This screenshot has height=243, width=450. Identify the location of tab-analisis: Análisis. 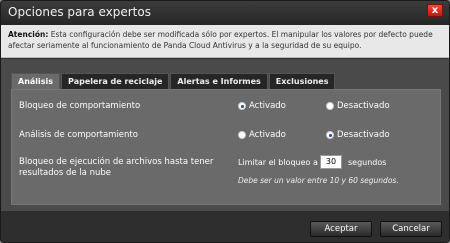
(36, 81).